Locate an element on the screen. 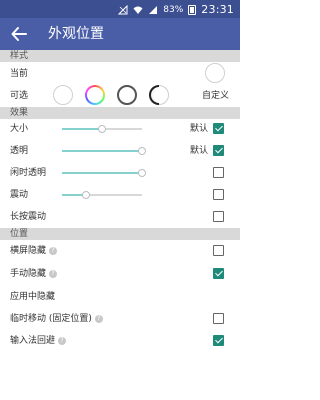  battery-icon is located at coordinates (192, 9).